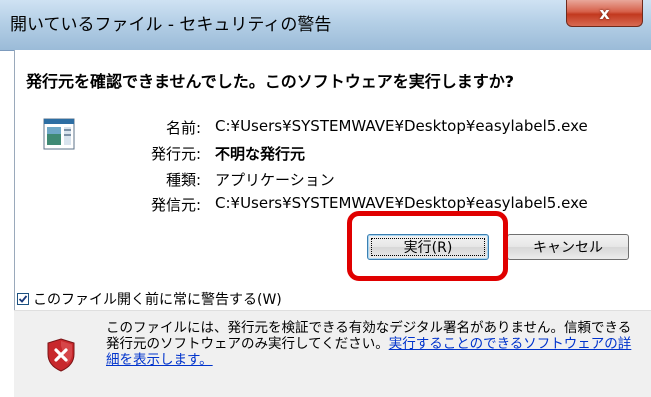  I want to click on checkmark-icon, so click(23, 299).